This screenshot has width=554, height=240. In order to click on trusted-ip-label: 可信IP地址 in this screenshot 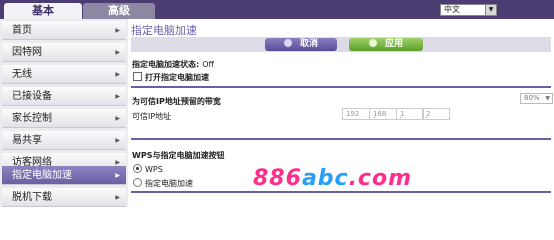, I will do `click(152, 116)`.